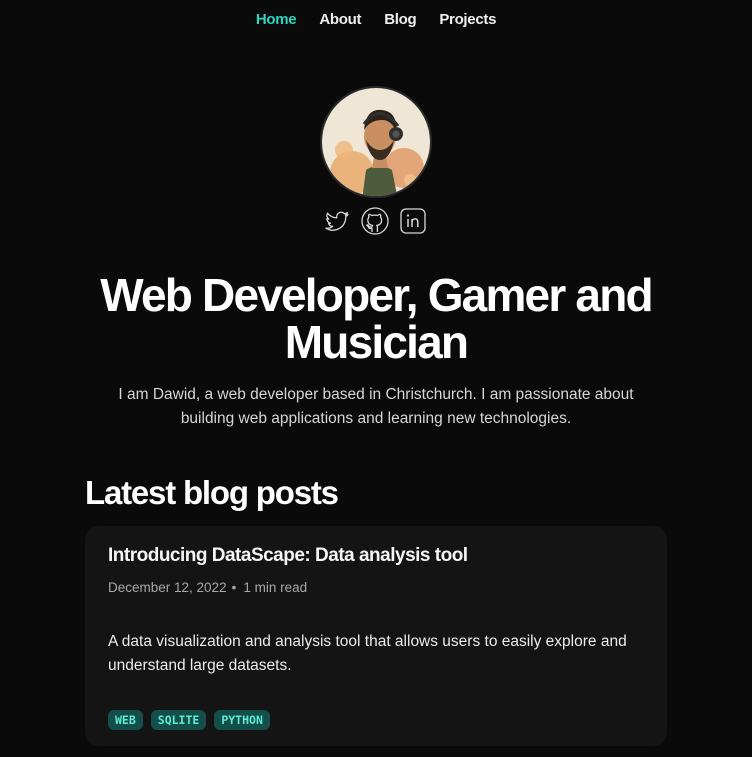 The height and width of the screenshot is (757, 752). I want to click on blog-post-meta: December 12, 2022 • 1 min read, so click(207, 587).